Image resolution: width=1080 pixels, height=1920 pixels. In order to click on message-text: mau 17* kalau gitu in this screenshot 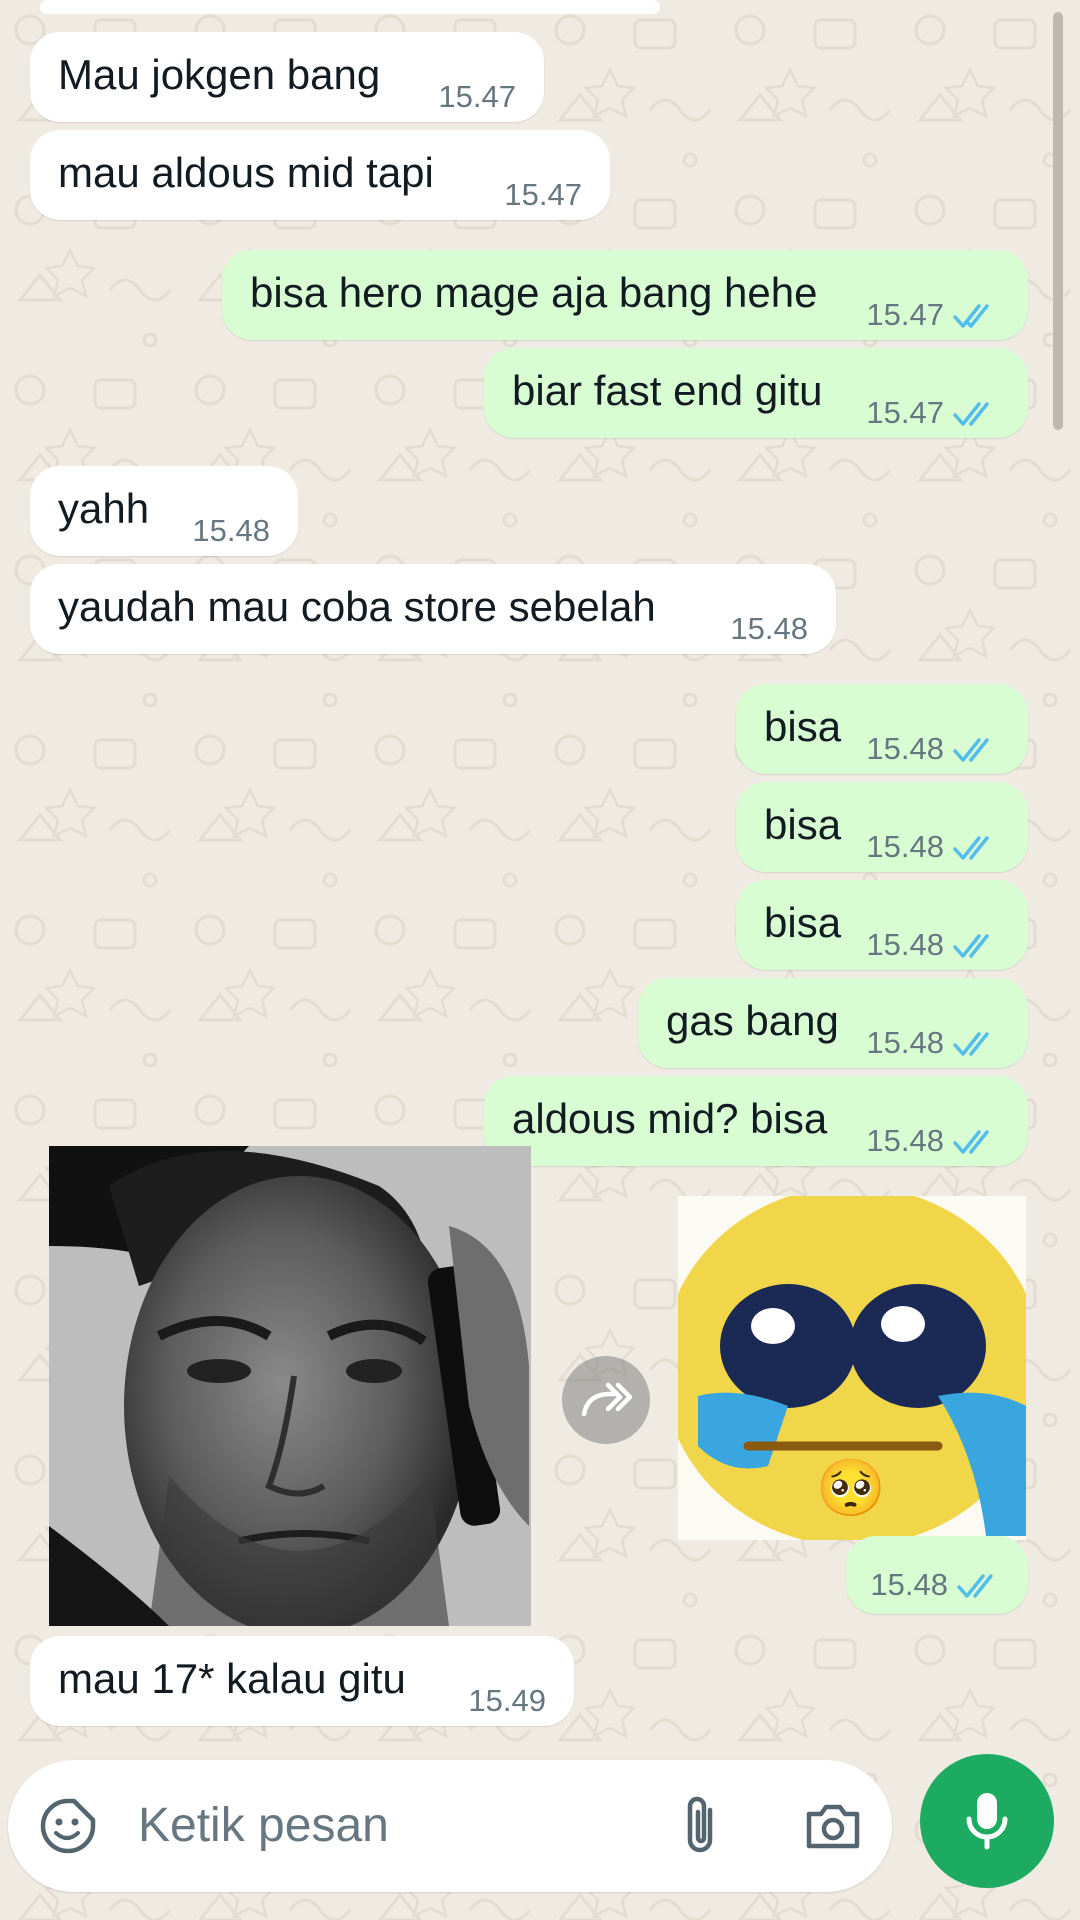, I will do `click(232, 1678)`.